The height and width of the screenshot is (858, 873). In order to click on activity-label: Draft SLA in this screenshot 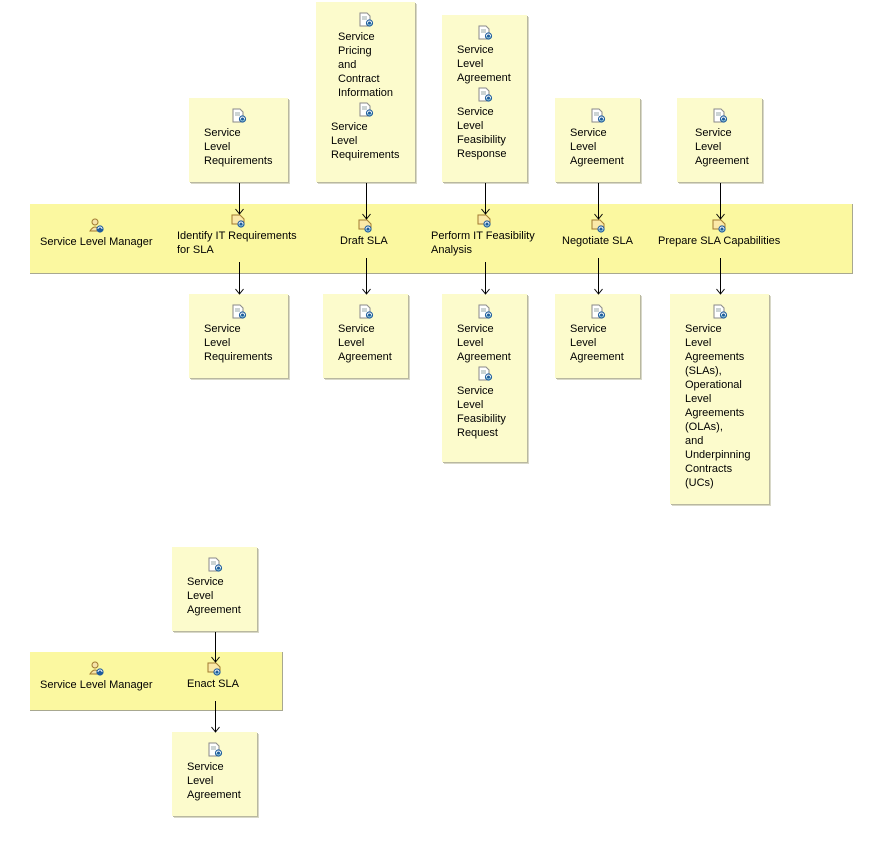, I will do `click(364, 241)`.